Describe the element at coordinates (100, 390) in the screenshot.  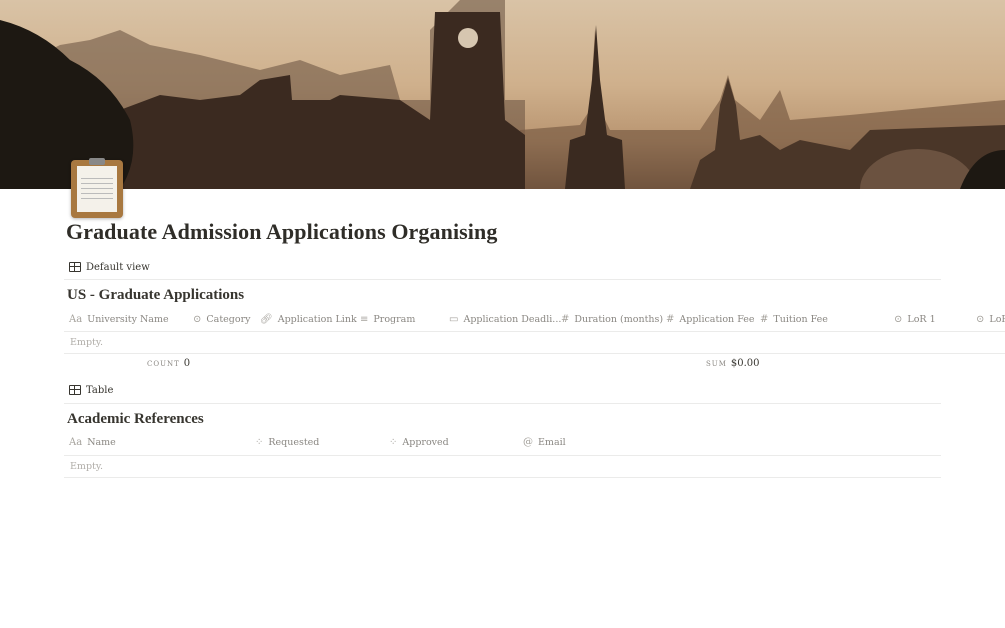
I see `view-tab-label: Table` at that location.